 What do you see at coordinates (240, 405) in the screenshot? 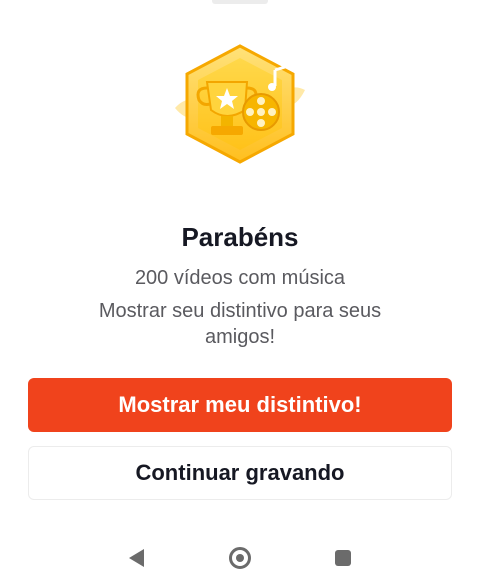
I see `show-badge-button: Mostrar meu distintivo!` at bounding box center [240, 405].